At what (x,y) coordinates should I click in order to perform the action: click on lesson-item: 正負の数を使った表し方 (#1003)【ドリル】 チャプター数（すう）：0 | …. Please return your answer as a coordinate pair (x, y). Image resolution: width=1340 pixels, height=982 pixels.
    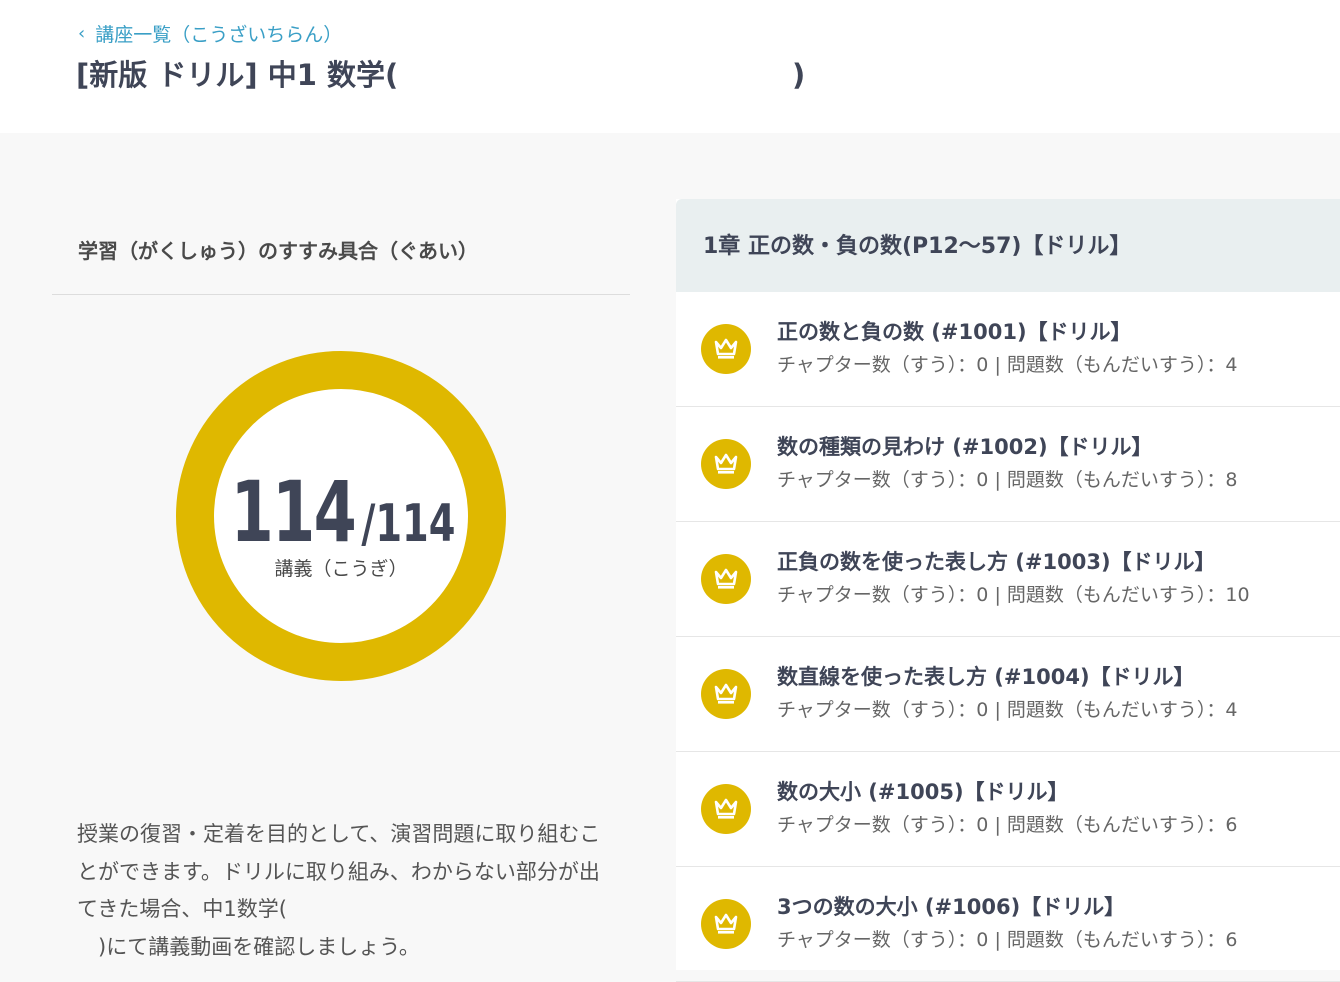
    Looking at the image, I should click on (1008, 579).